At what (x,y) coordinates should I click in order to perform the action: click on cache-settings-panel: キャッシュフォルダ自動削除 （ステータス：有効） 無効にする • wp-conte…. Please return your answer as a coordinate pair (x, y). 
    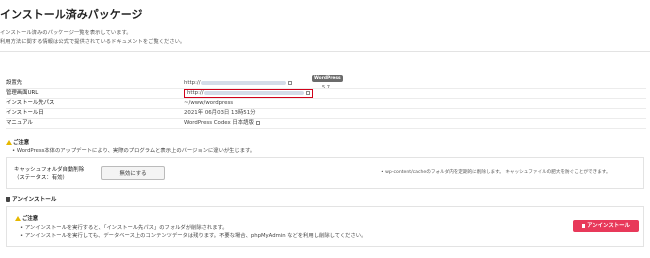
    Looking at the image, I should click on (325, 173).